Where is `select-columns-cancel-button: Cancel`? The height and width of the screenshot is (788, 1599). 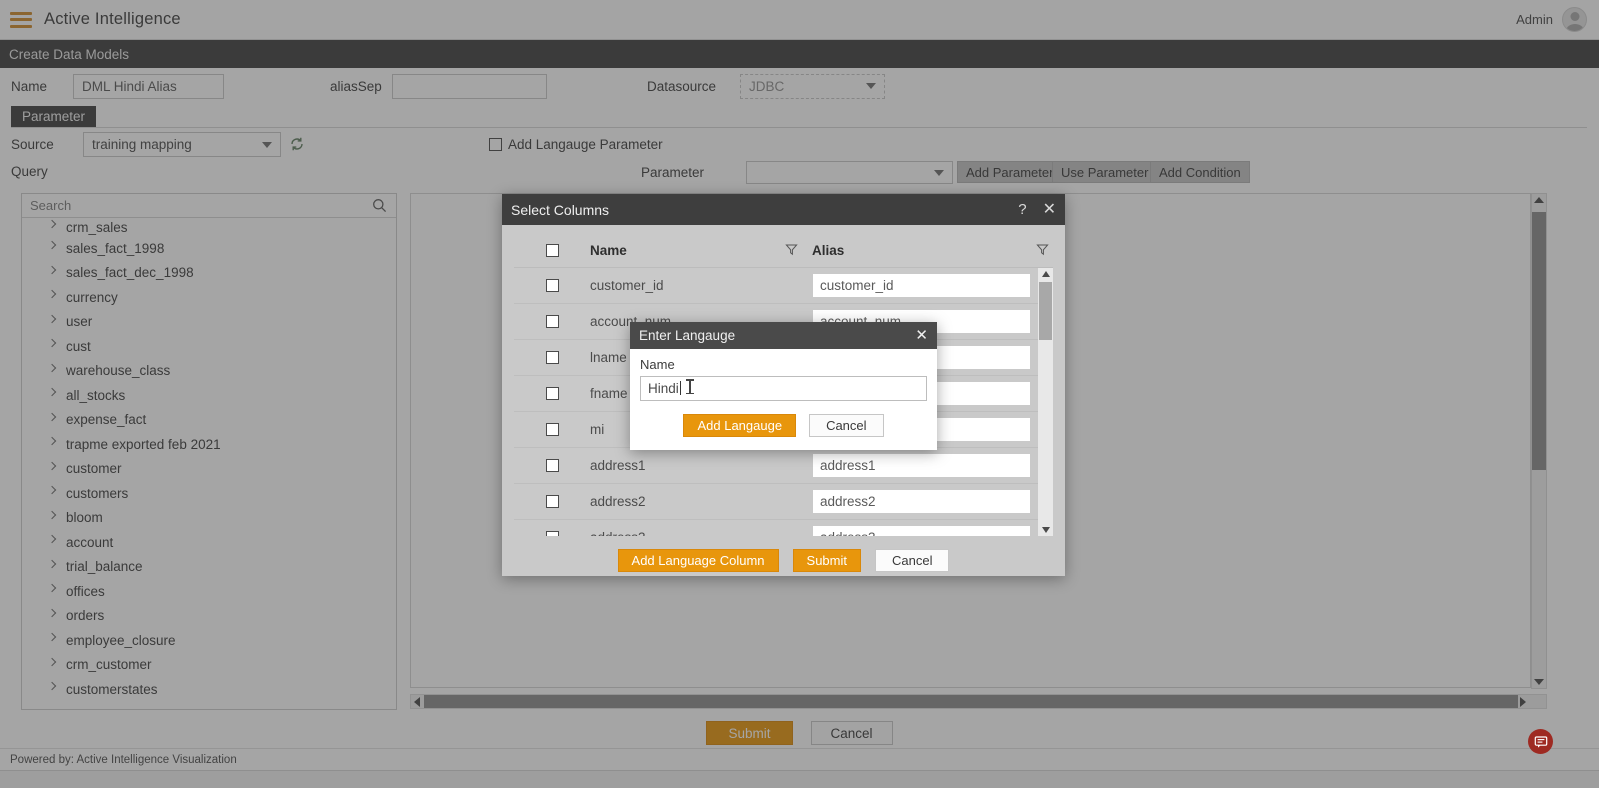
select-columns-cancel-button: Cancel is located at coordinates (912, 560).